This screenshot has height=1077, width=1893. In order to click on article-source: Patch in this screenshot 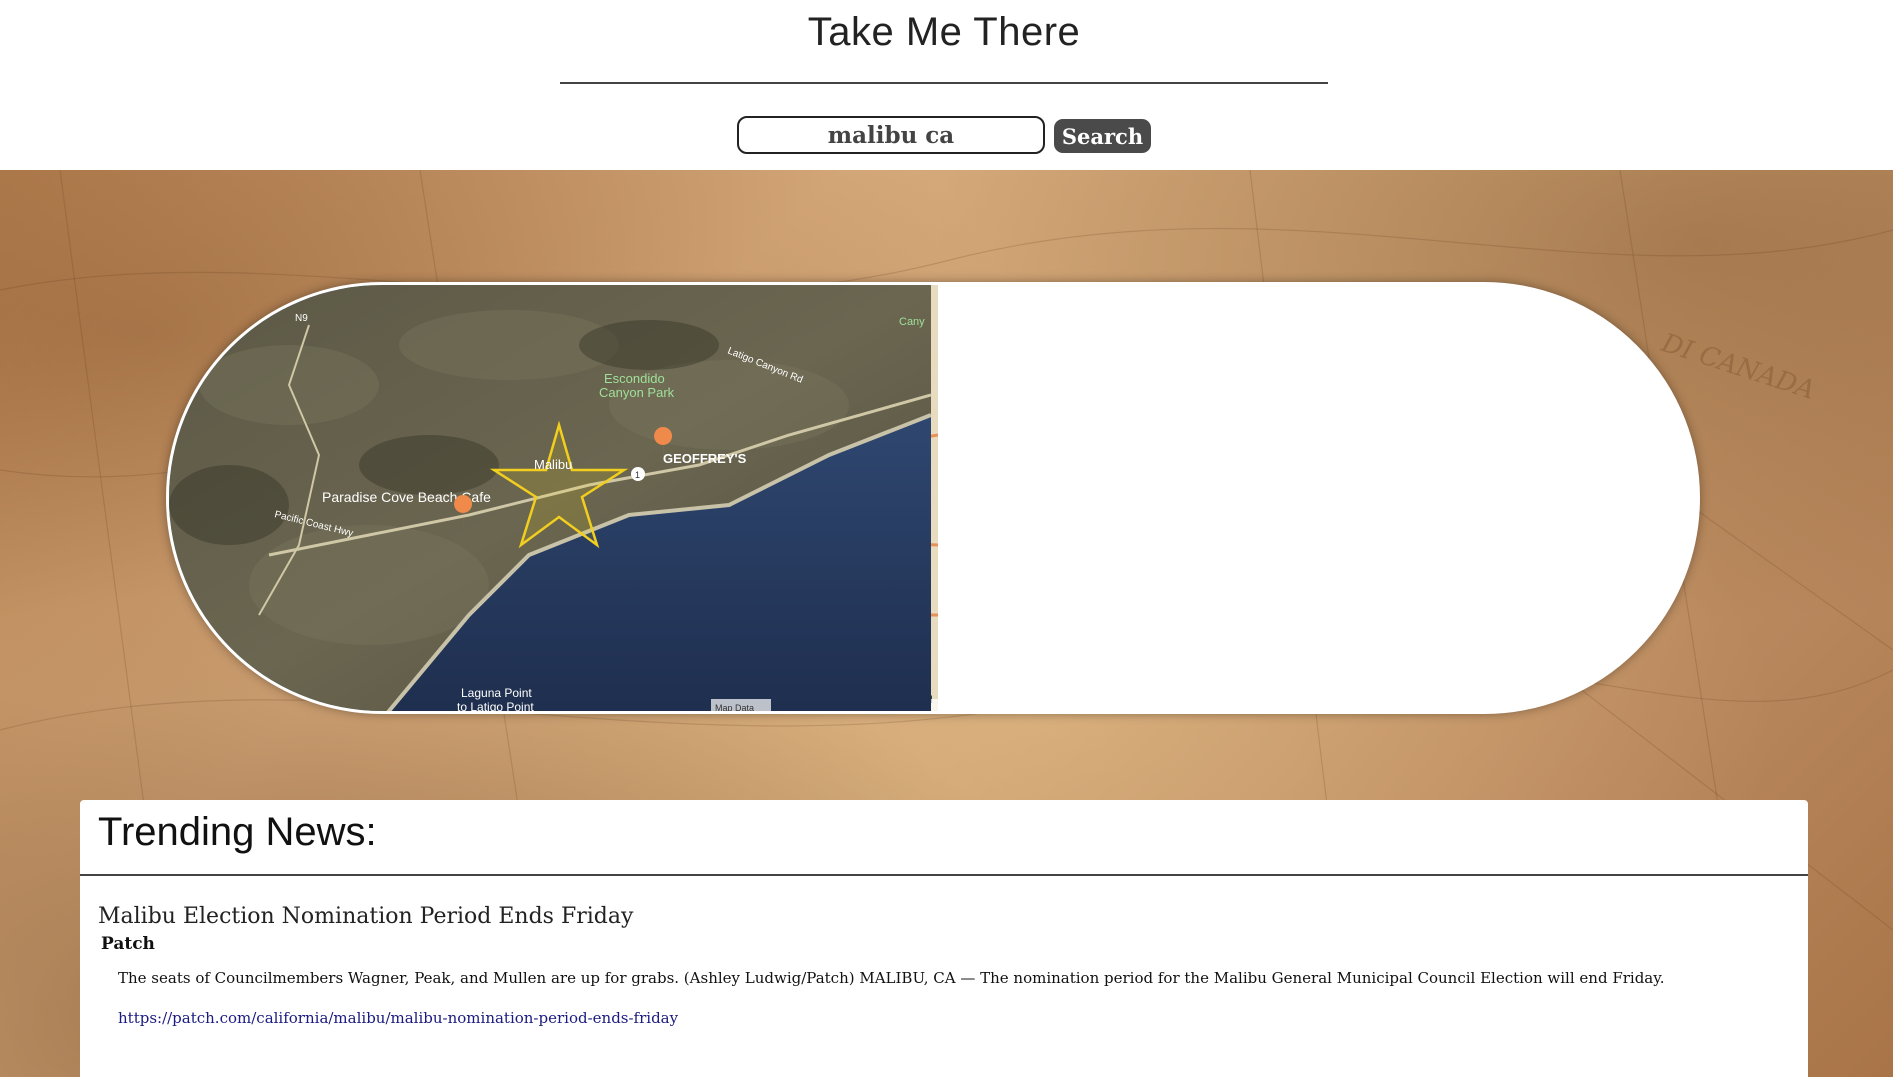, I will do `click(128, 944)`.